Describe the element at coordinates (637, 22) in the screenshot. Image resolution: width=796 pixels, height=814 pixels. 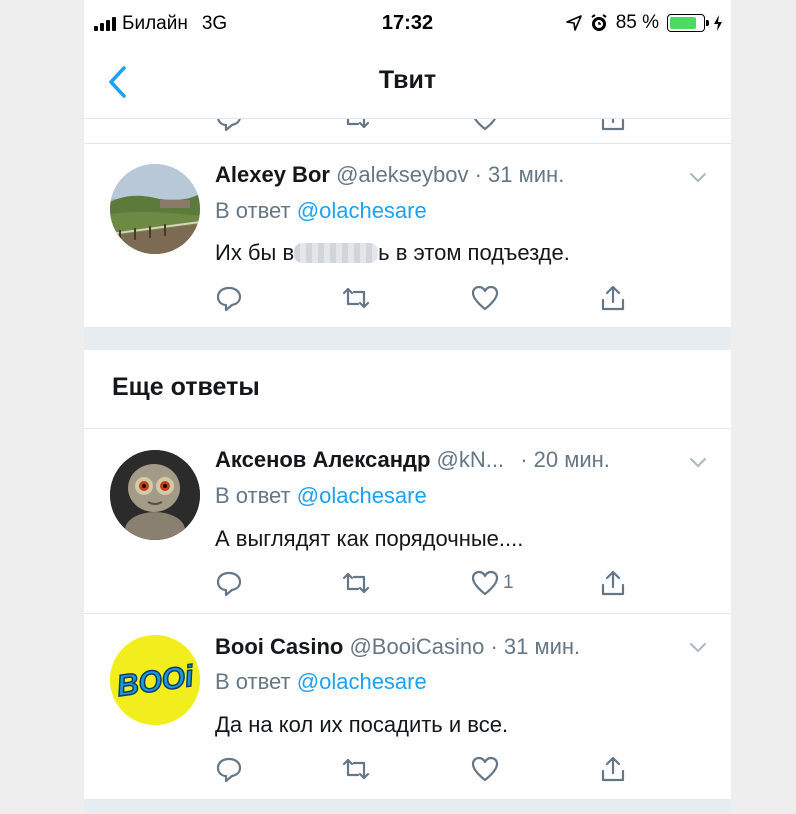
I see `battery-percent: 85 %` at that location.